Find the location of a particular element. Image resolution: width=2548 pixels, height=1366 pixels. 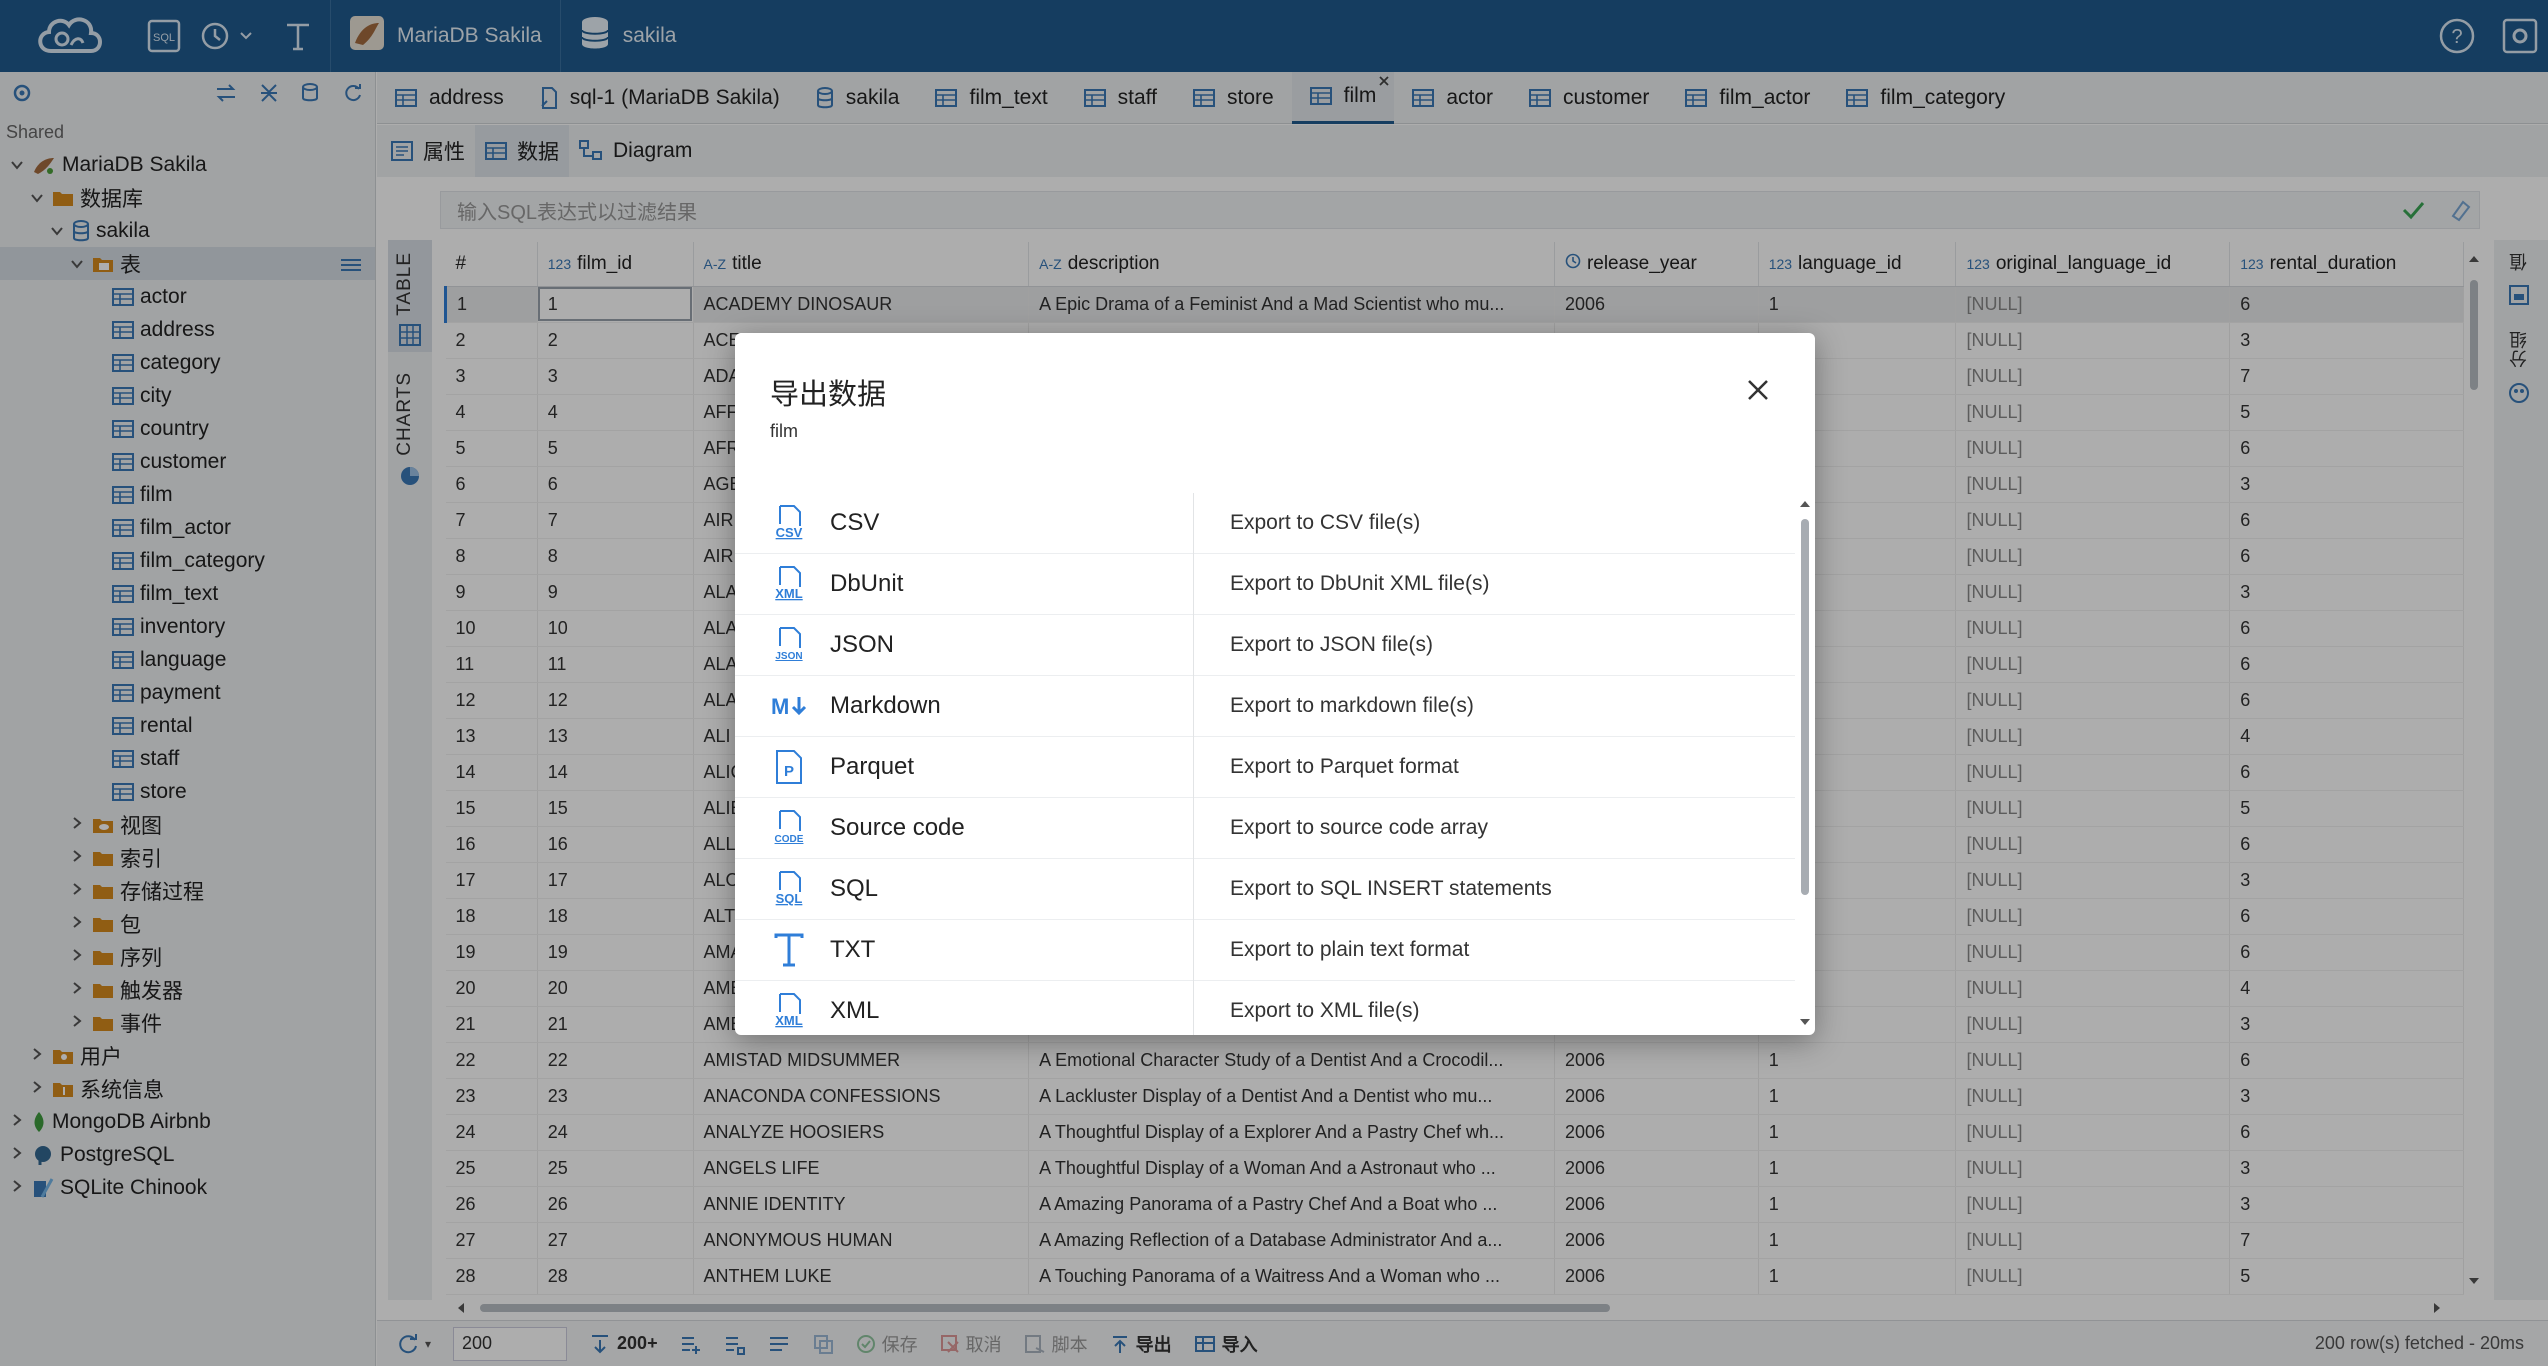

dialog-title: 导出数据 is located at coordinates (828, 395).